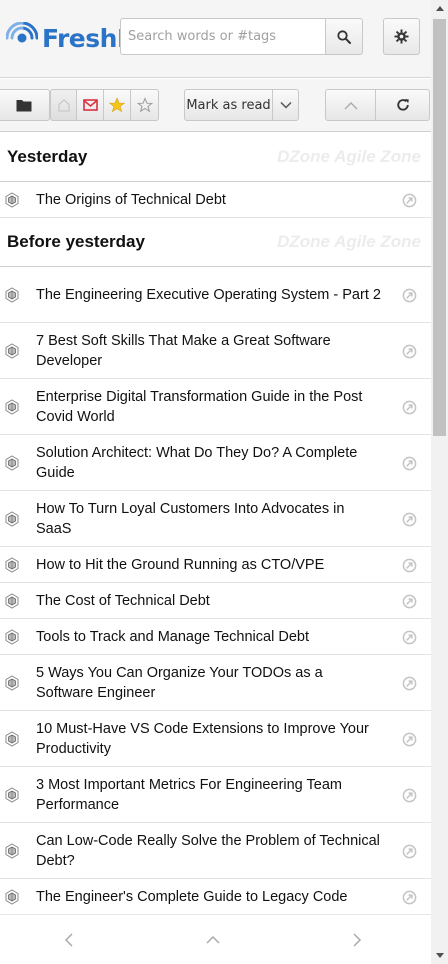 Image resolution: width=448 pixels, height=964 pixels. I want to click on favorites-filter-button, so click(117, 105).